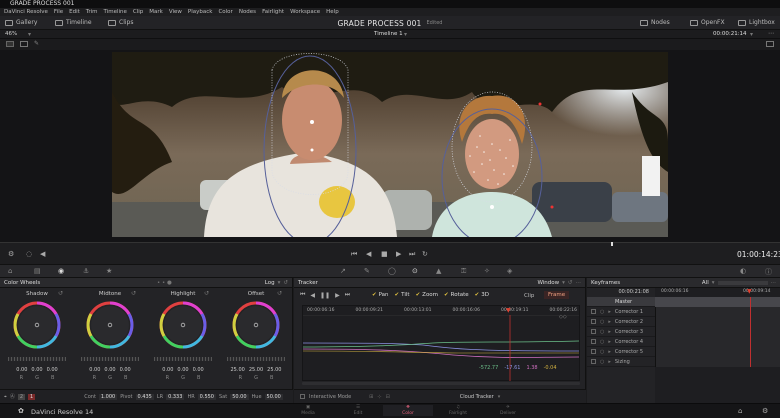 This screenshot has width=780, height=418. What do you see at coordinates (273, 12) in the screenshot?
I see `menu-fairlight: Fairlight` at bounding box center [273, 12].